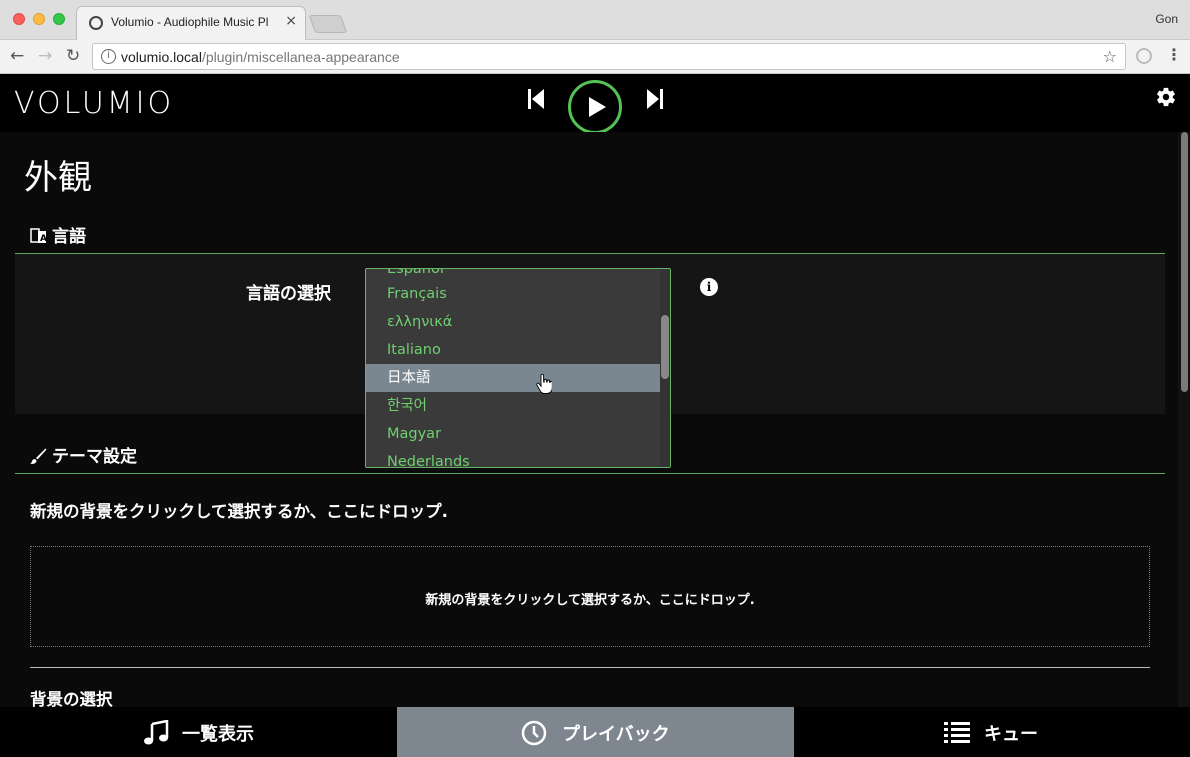 This screenshot has width=1190, height=757. I want to click on close-window-button, so click(19, 19).